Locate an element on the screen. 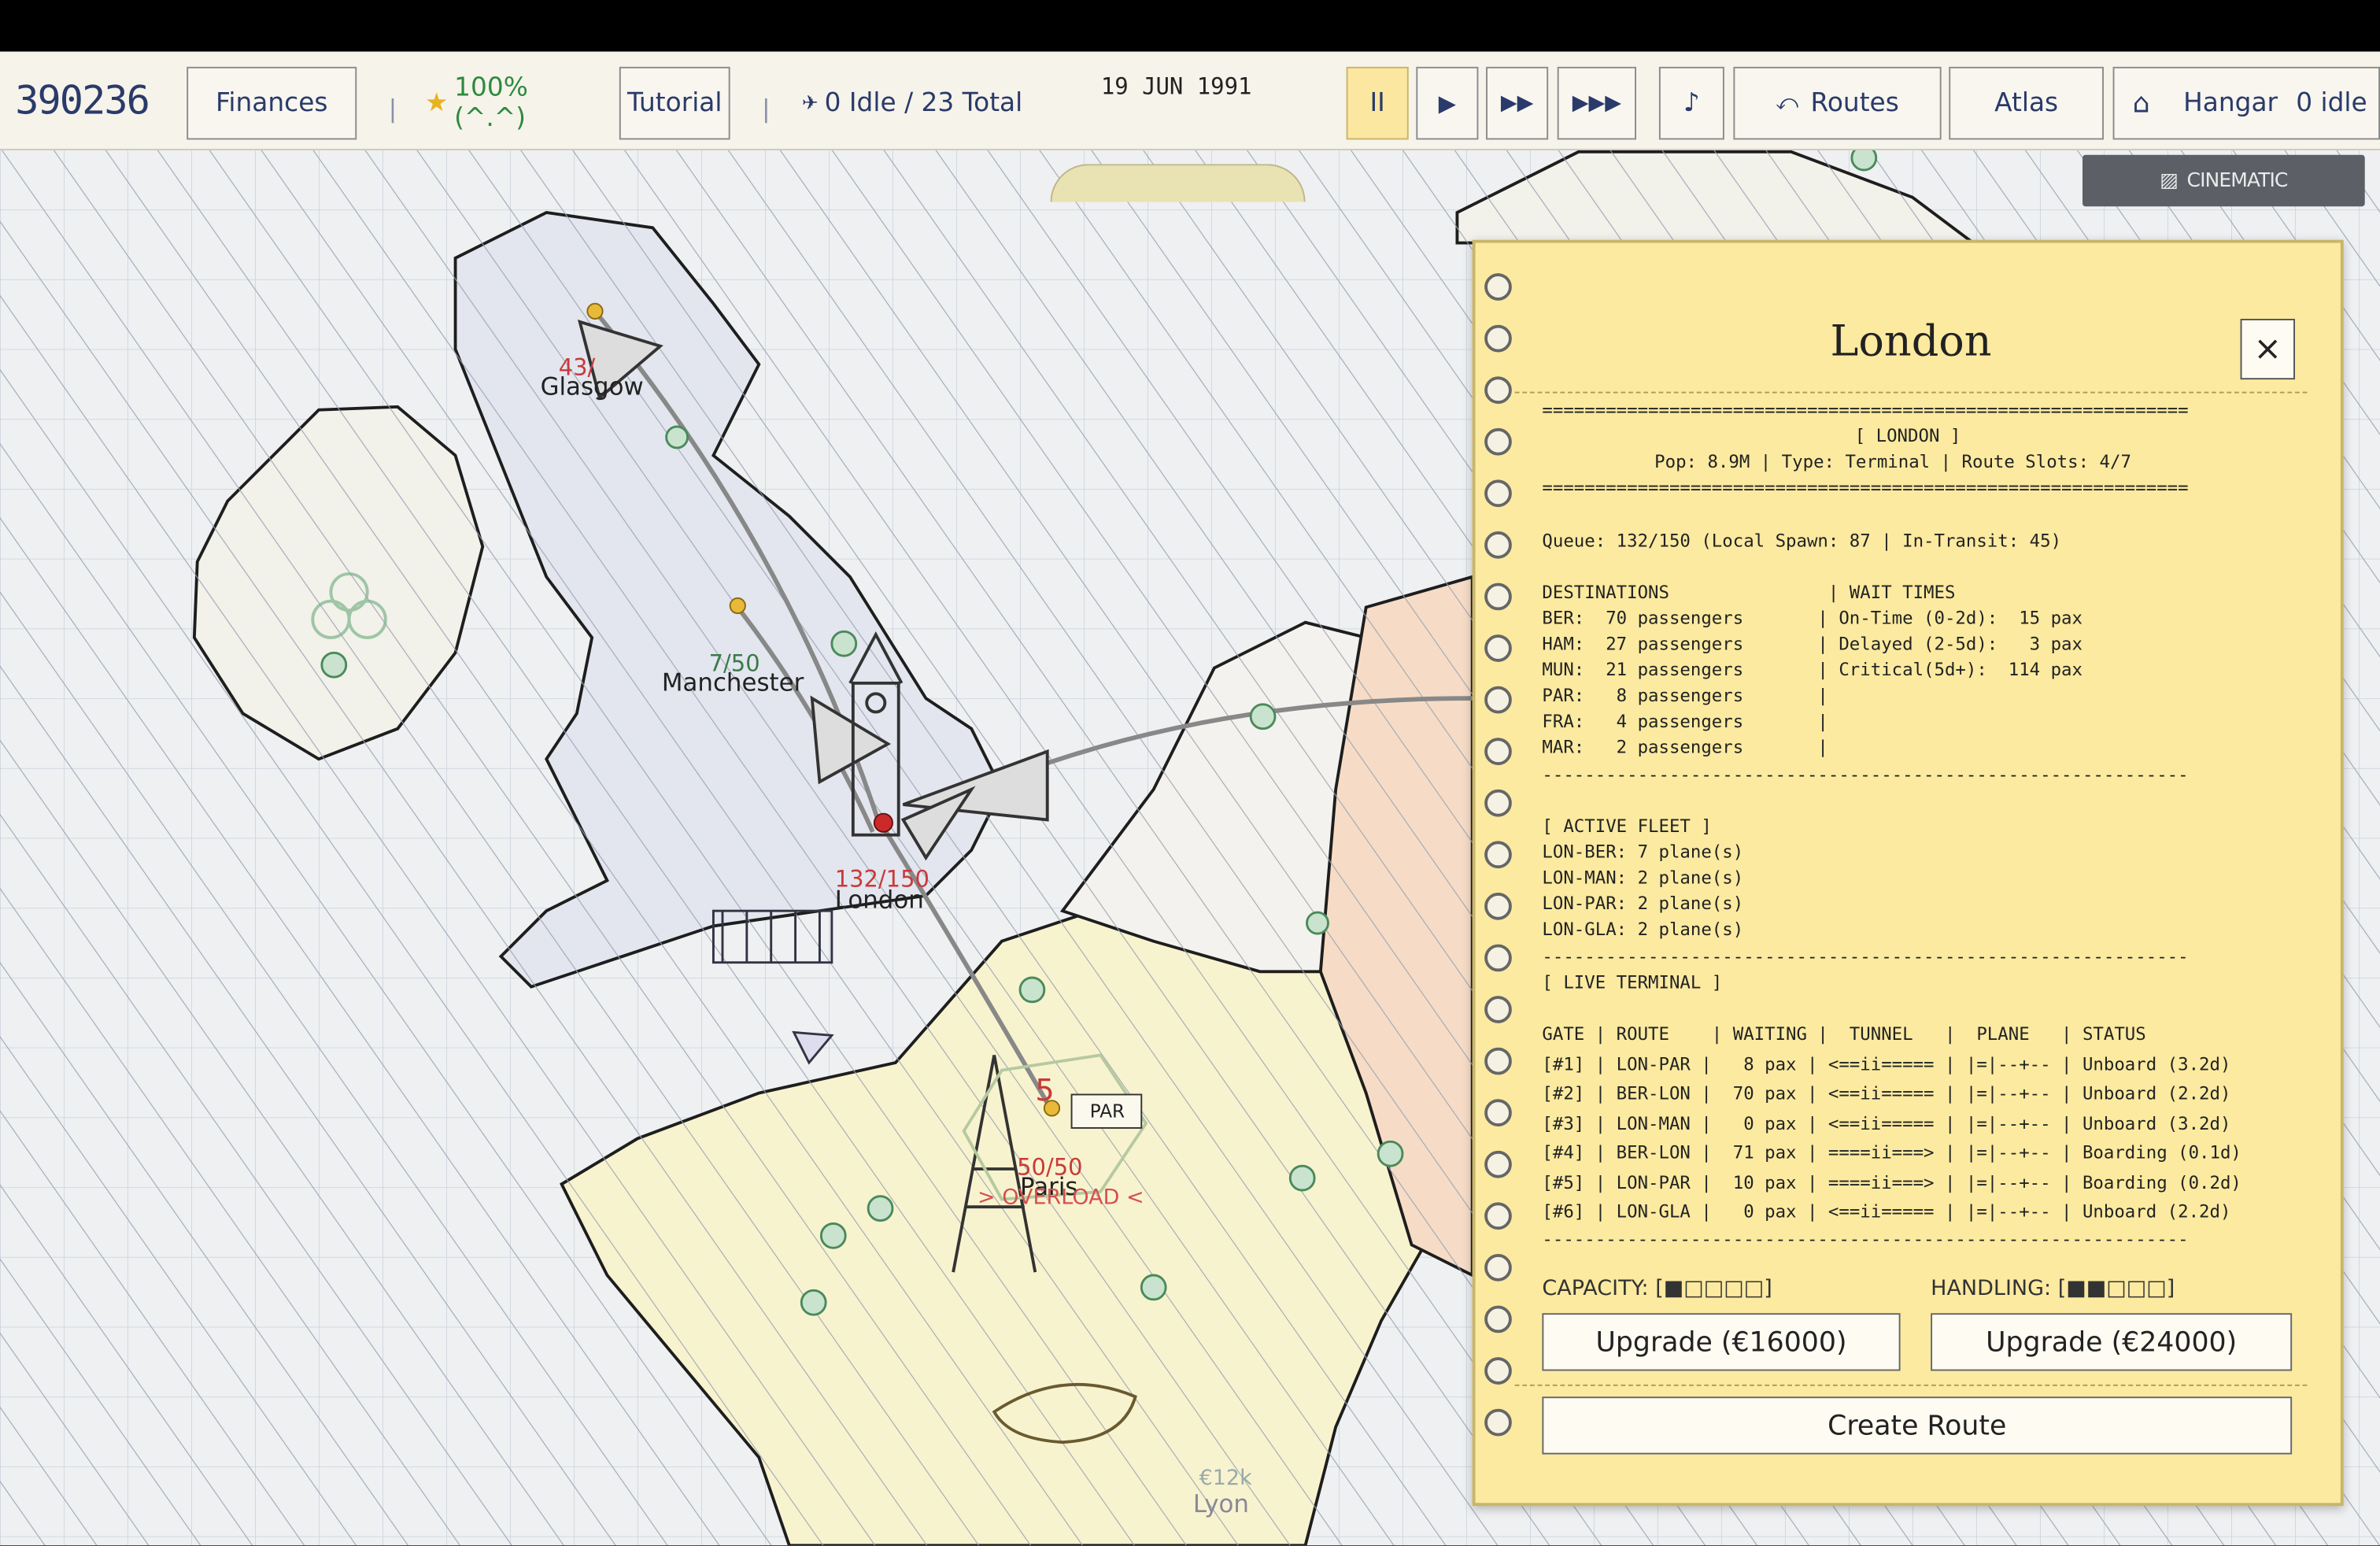 Image resolution: width=2380 pixels, height=1546 pixels. fast-forward-button: ▶▶ is located at coordinates (1517, 103).